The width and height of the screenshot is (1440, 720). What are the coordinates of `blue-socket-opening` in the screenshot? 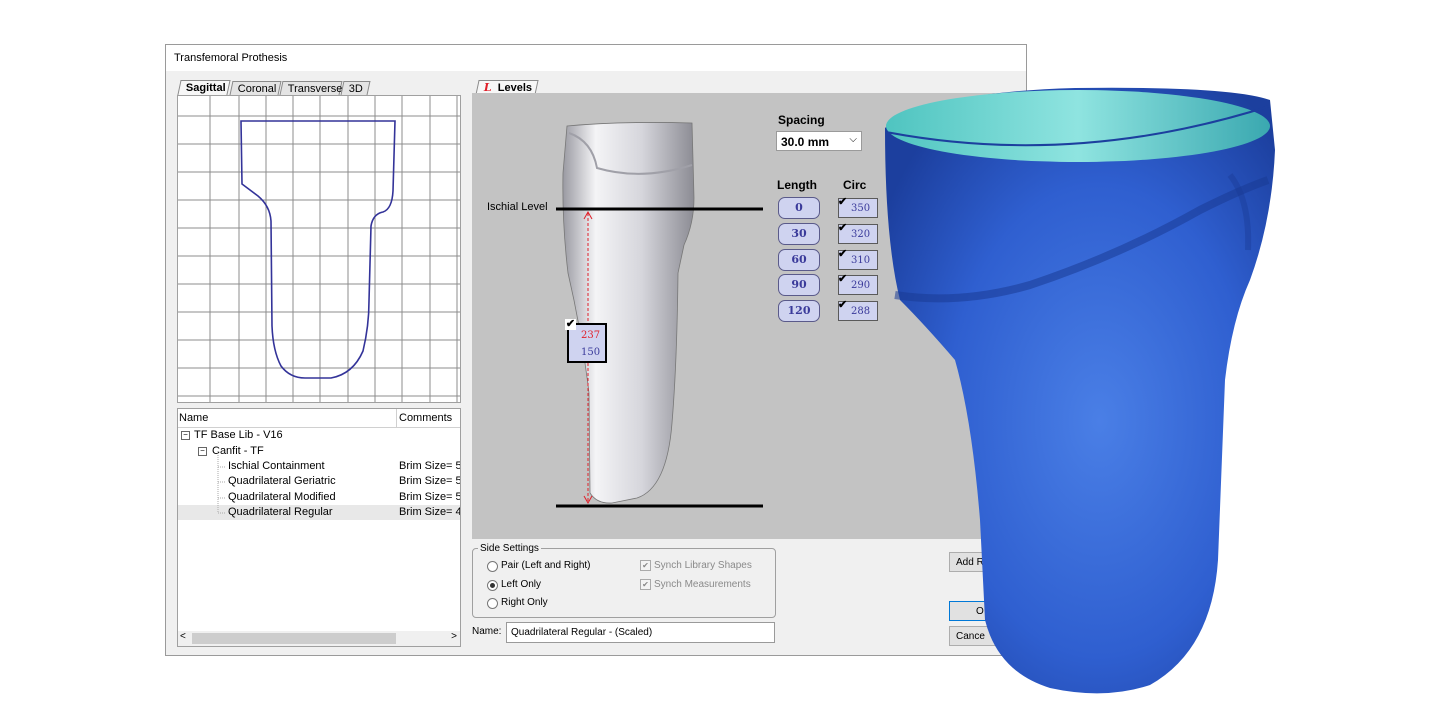 It's located at (1078, 126).